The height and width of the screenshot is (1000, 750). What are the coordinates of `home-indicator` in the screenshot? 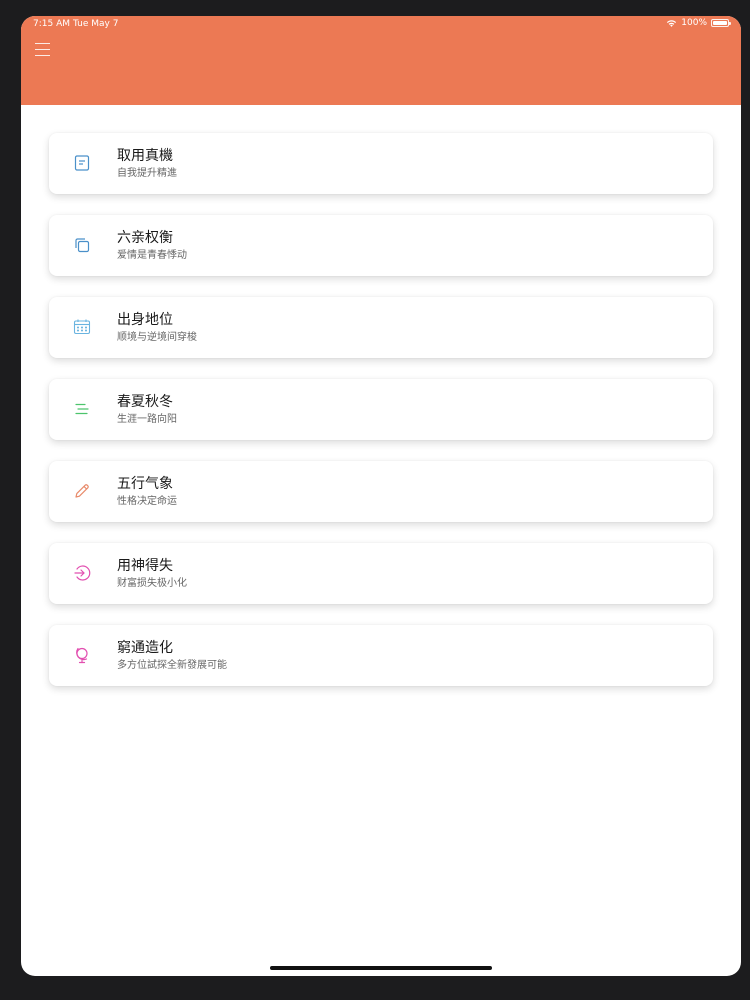 It's located at (381, 968).